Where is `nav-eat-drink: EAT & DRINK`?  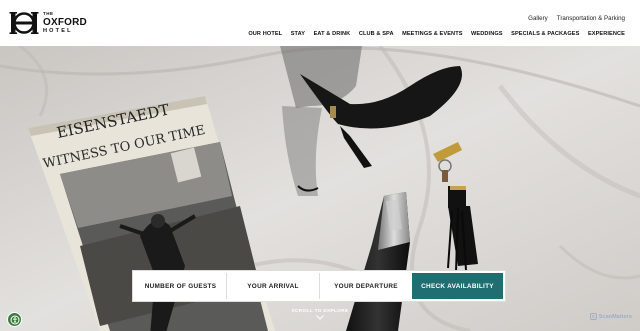
nav-eat-drink: EAT & DRINK is located at coordinates (332, 34).